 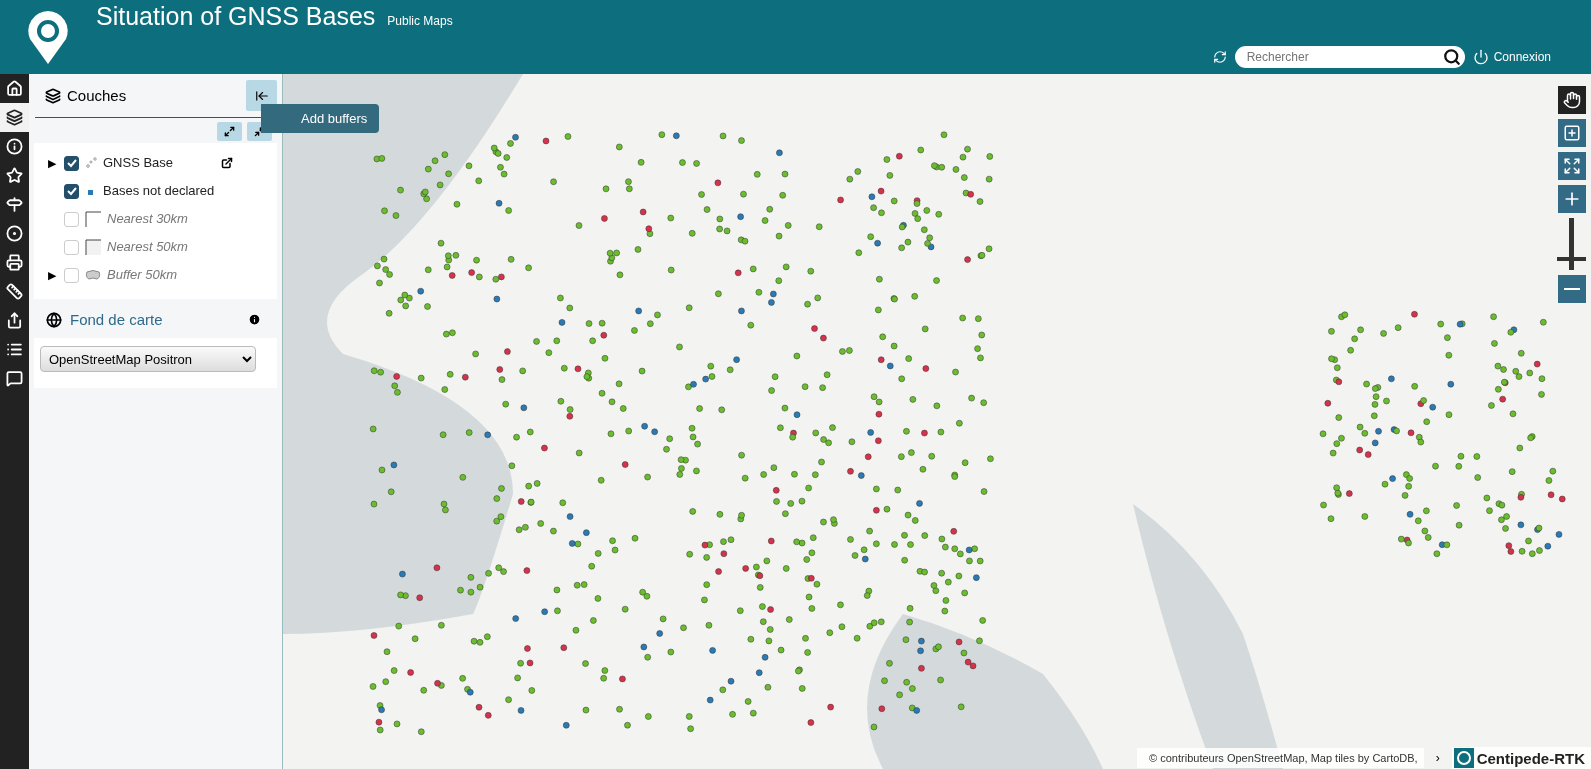 I want to click on tooltip: Add buffers, so click(x=320, y=118).